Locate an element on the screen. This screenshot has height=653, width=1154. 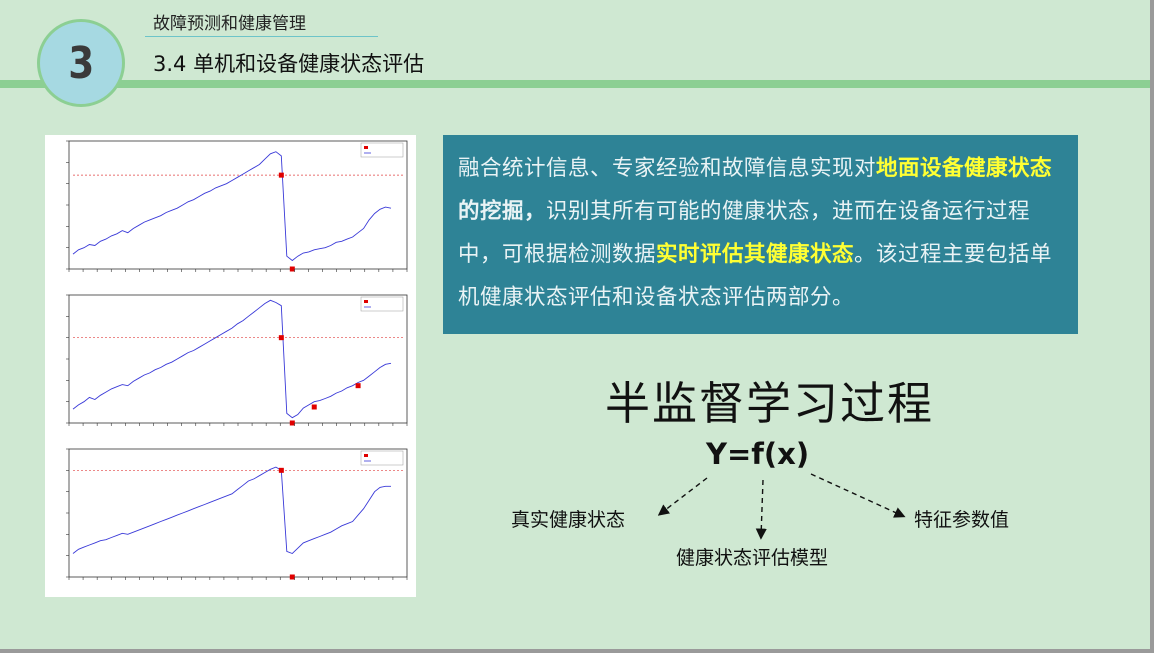
highlighted-phrase: 实时评估其健康状态 is located at coordinates (755, 254).